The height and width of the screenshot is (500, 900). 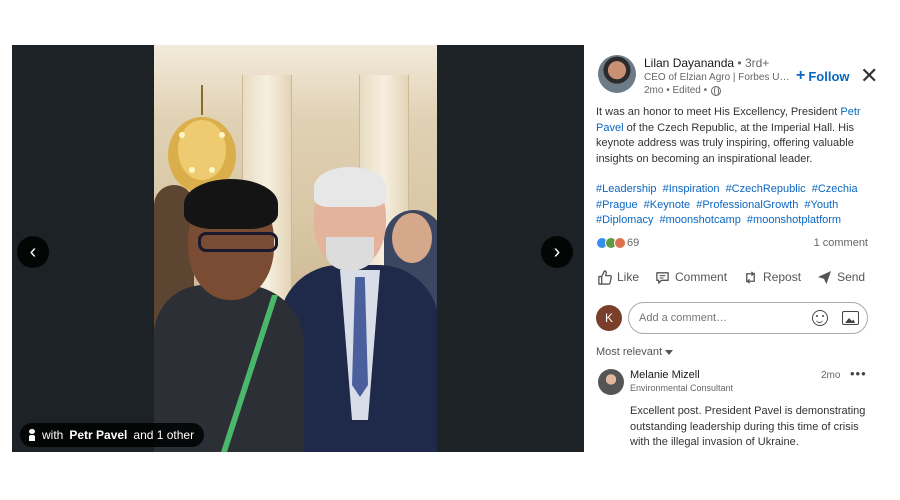 I want to click on caret-down-icon, so click(x=669, y=352).